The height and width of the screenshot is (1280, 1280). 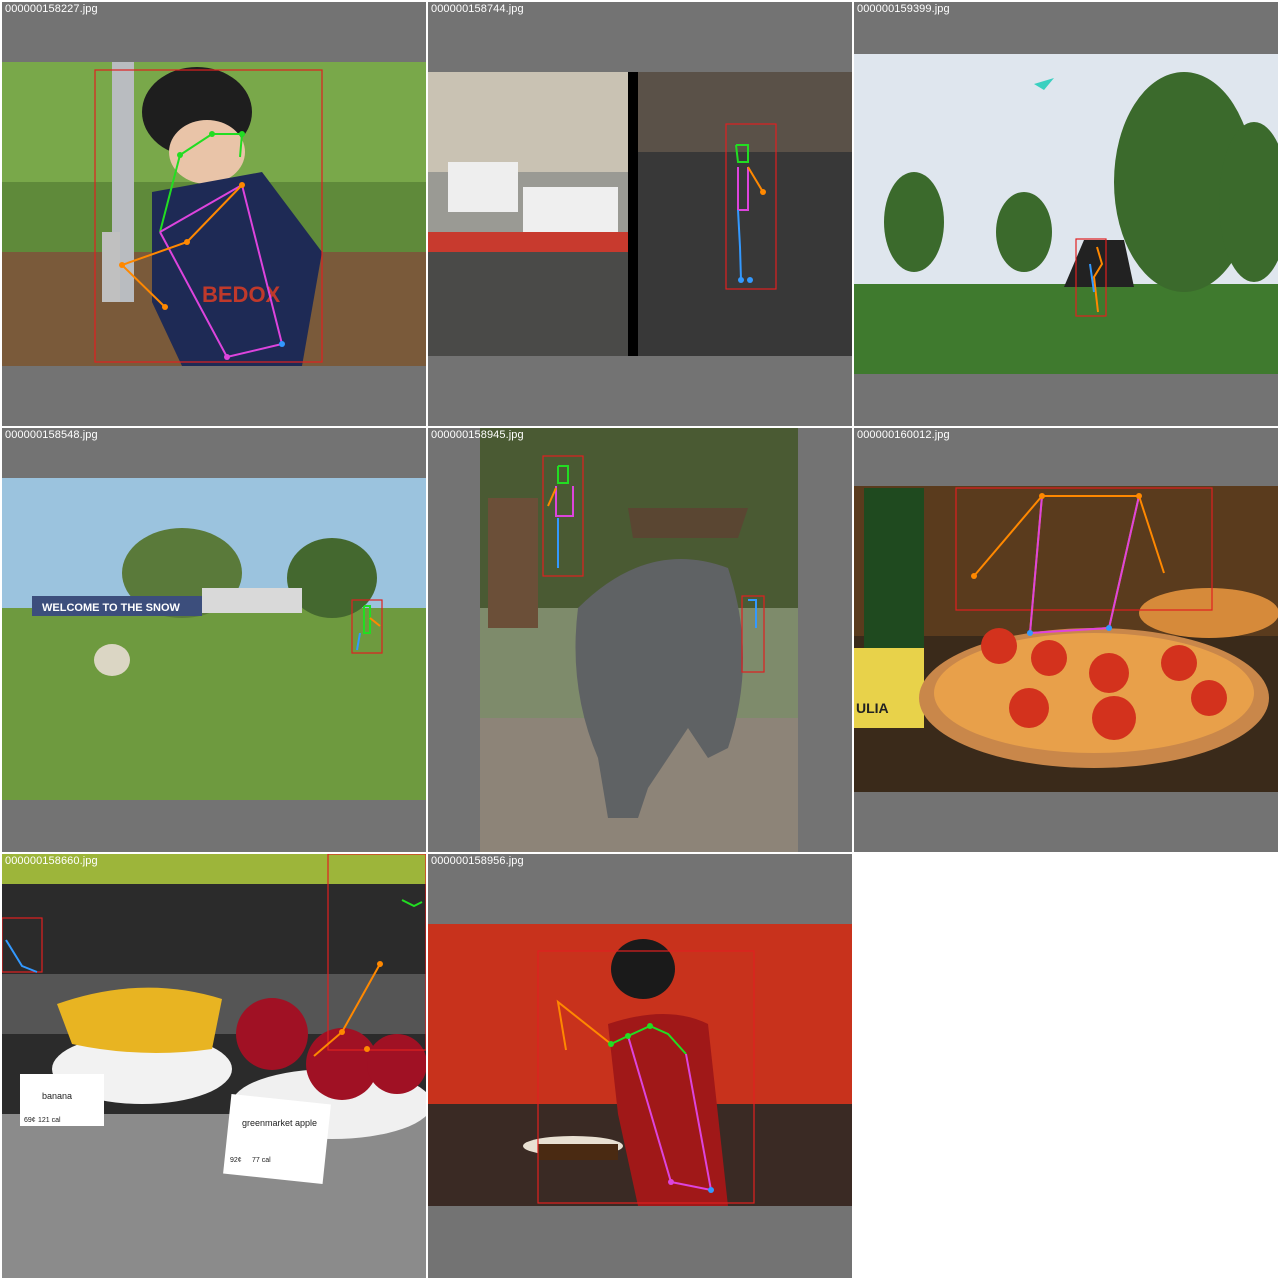 I want to click on filename-label: 000000160012.jpg, so click(x=903, y=435).